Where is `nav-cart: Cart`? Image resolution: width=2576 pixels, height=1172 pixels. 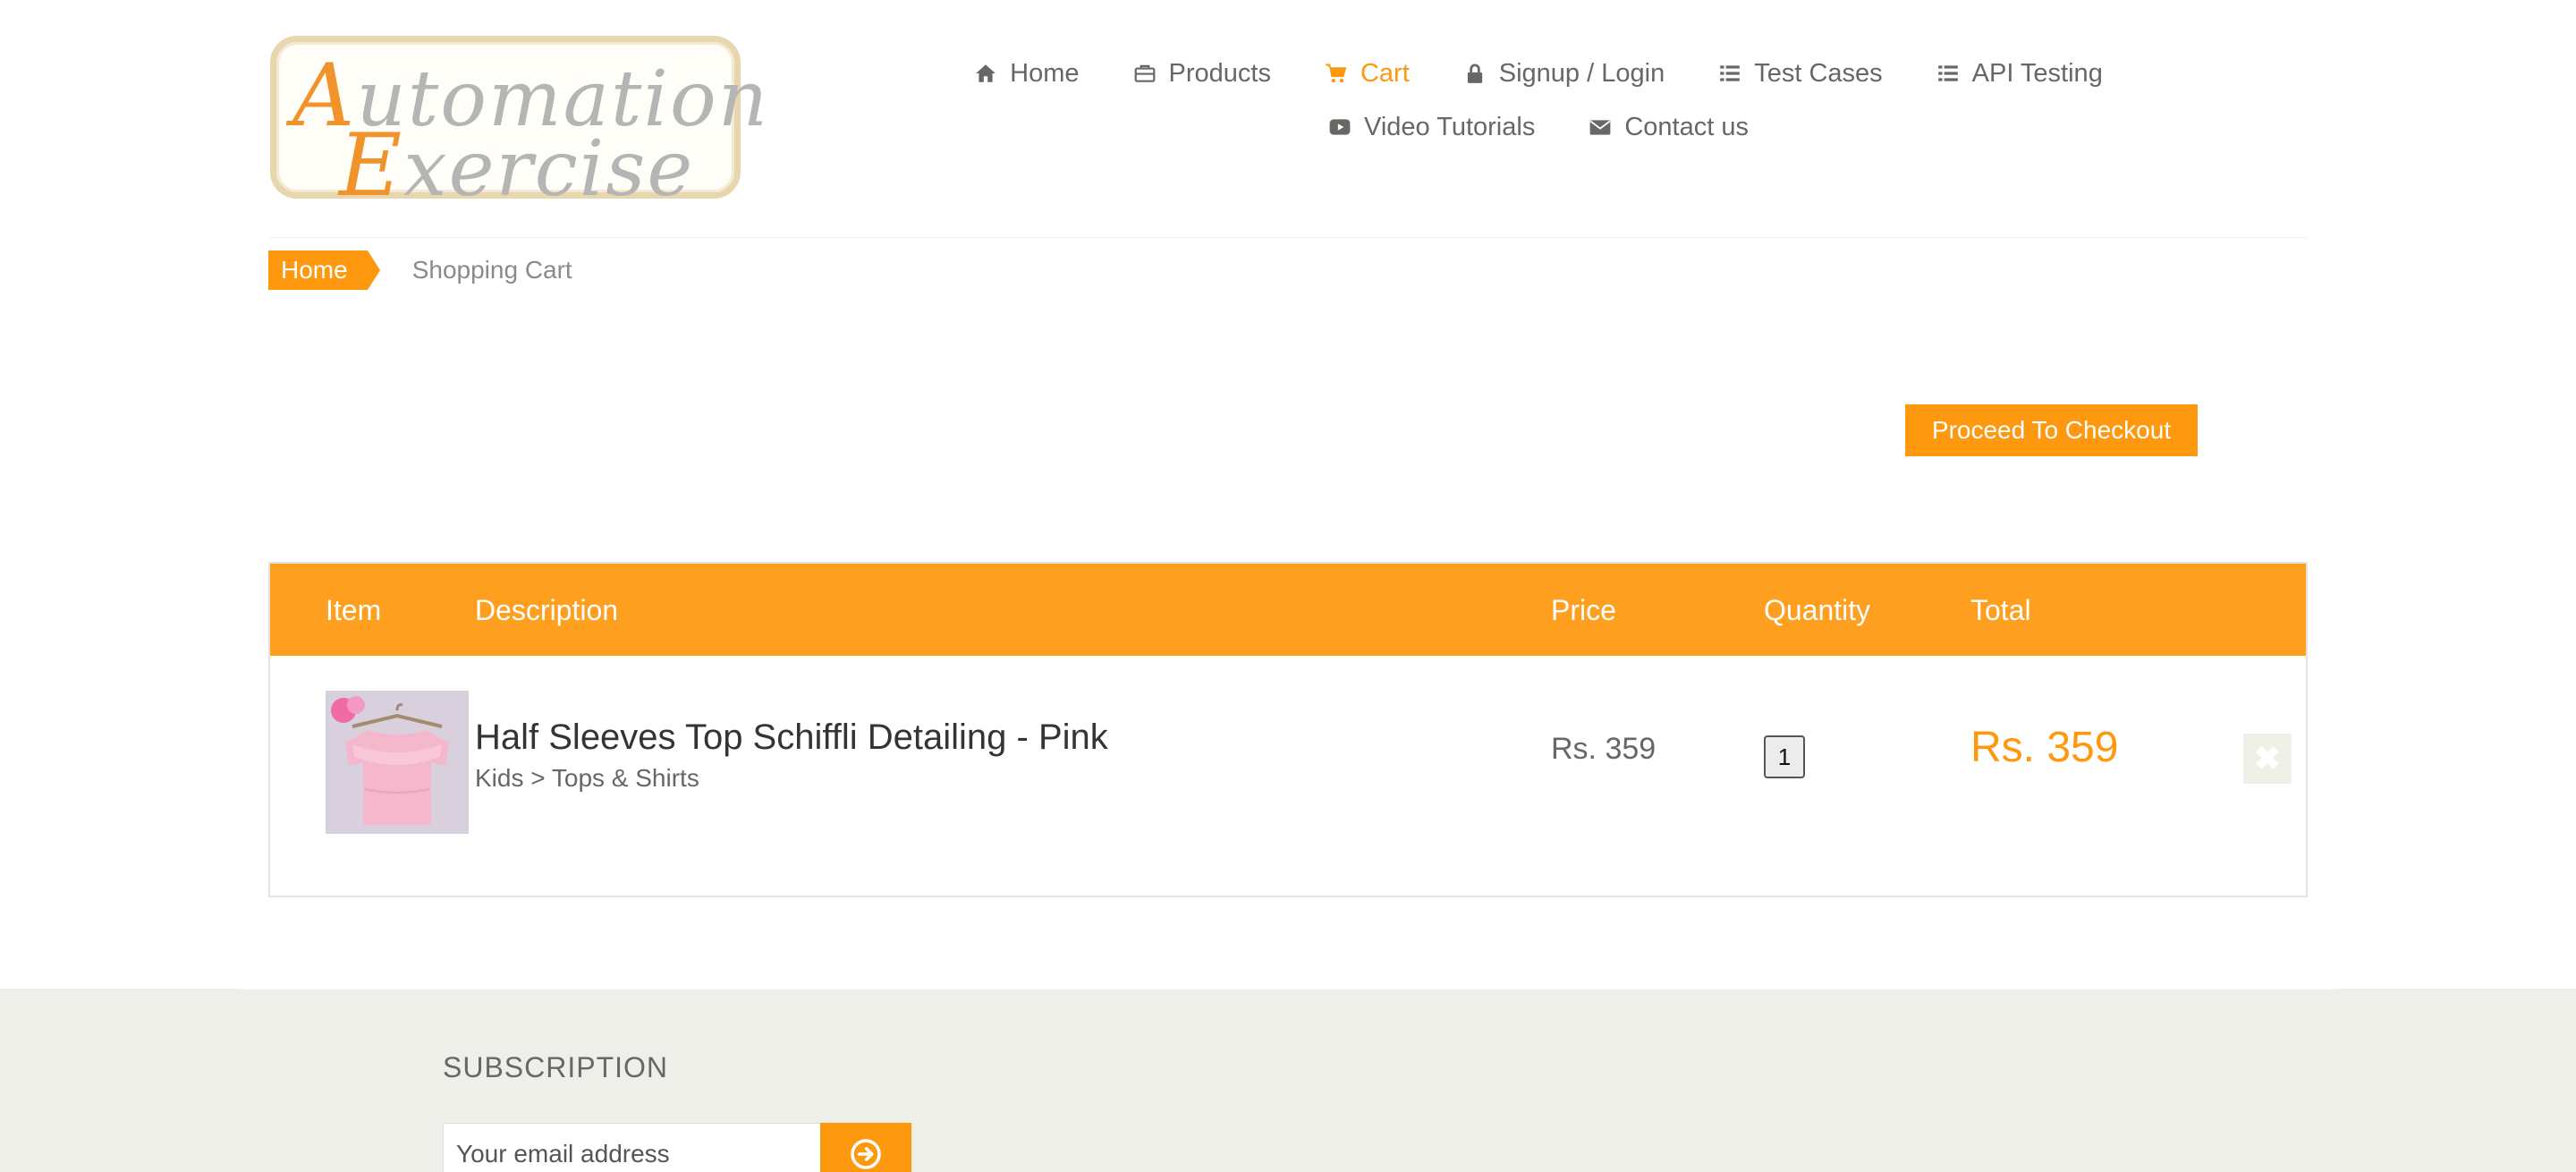
nav-cart: Cart is located at coordinates (1367, 74).